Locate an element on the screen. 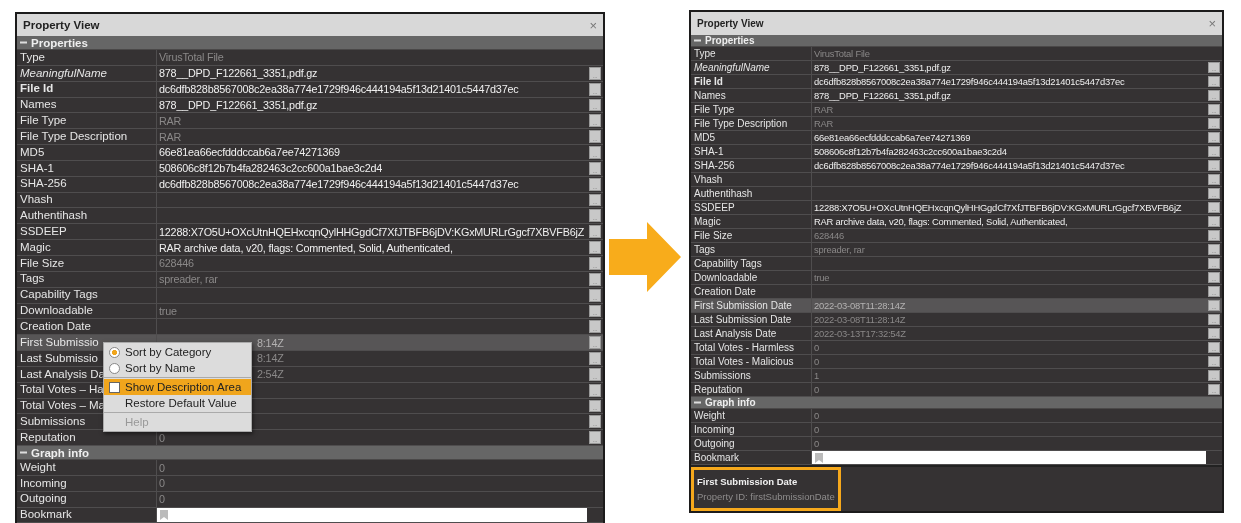 The height and width of the screenshot is (523, 1241). property-row: Incoming 0 is located at coordinates (956, 430).